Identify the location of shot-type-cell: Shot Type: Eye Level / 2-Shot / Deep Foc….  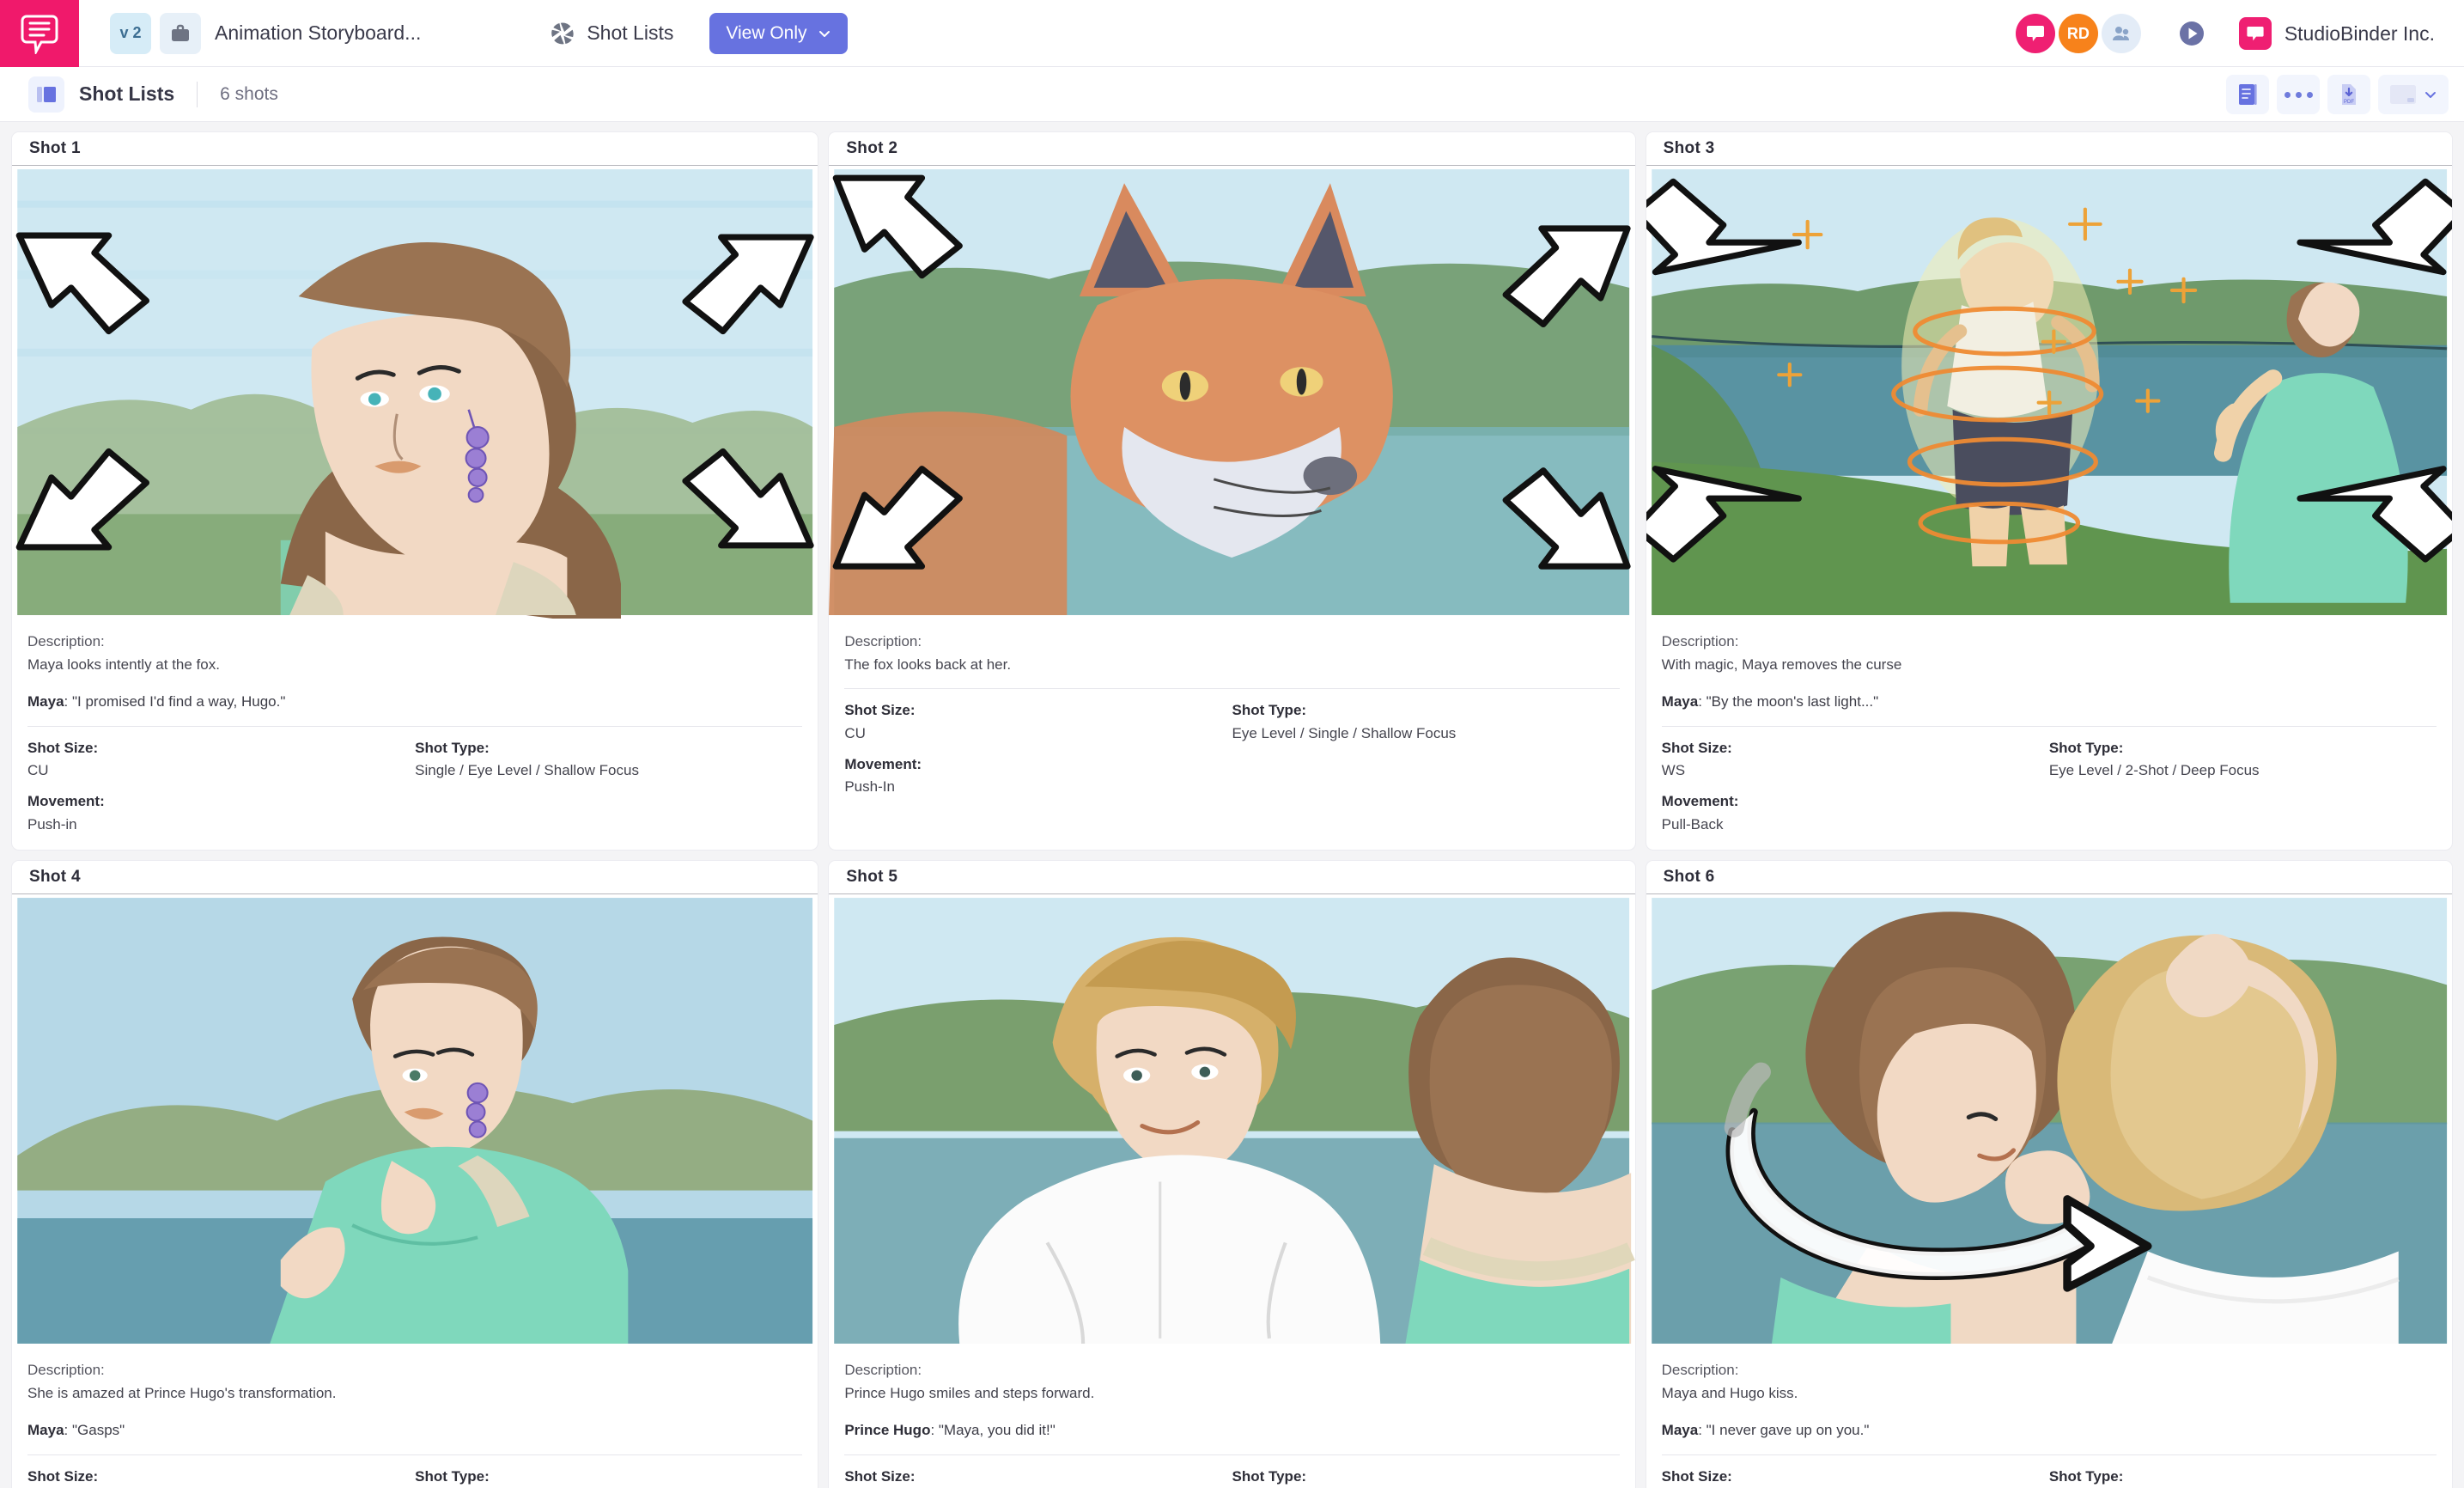
(2243, 760).